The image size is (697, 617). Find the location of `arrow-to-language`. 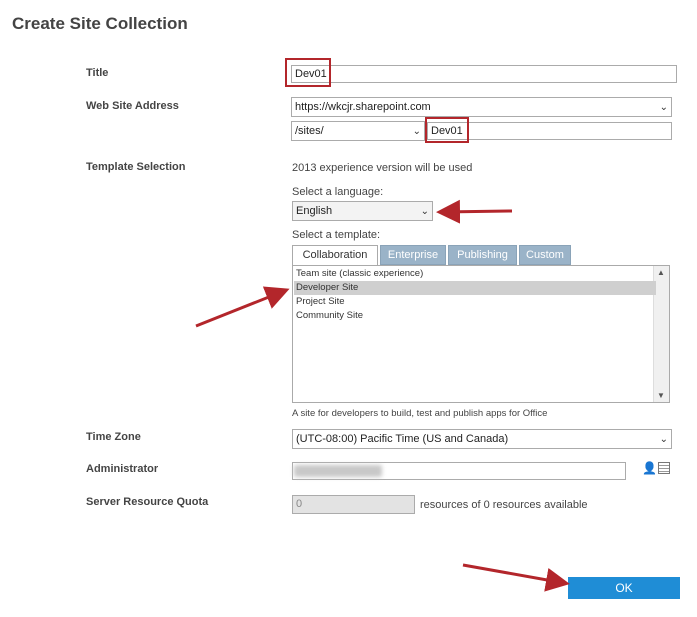

arrow-to-language is located at coordinates (474, 211).